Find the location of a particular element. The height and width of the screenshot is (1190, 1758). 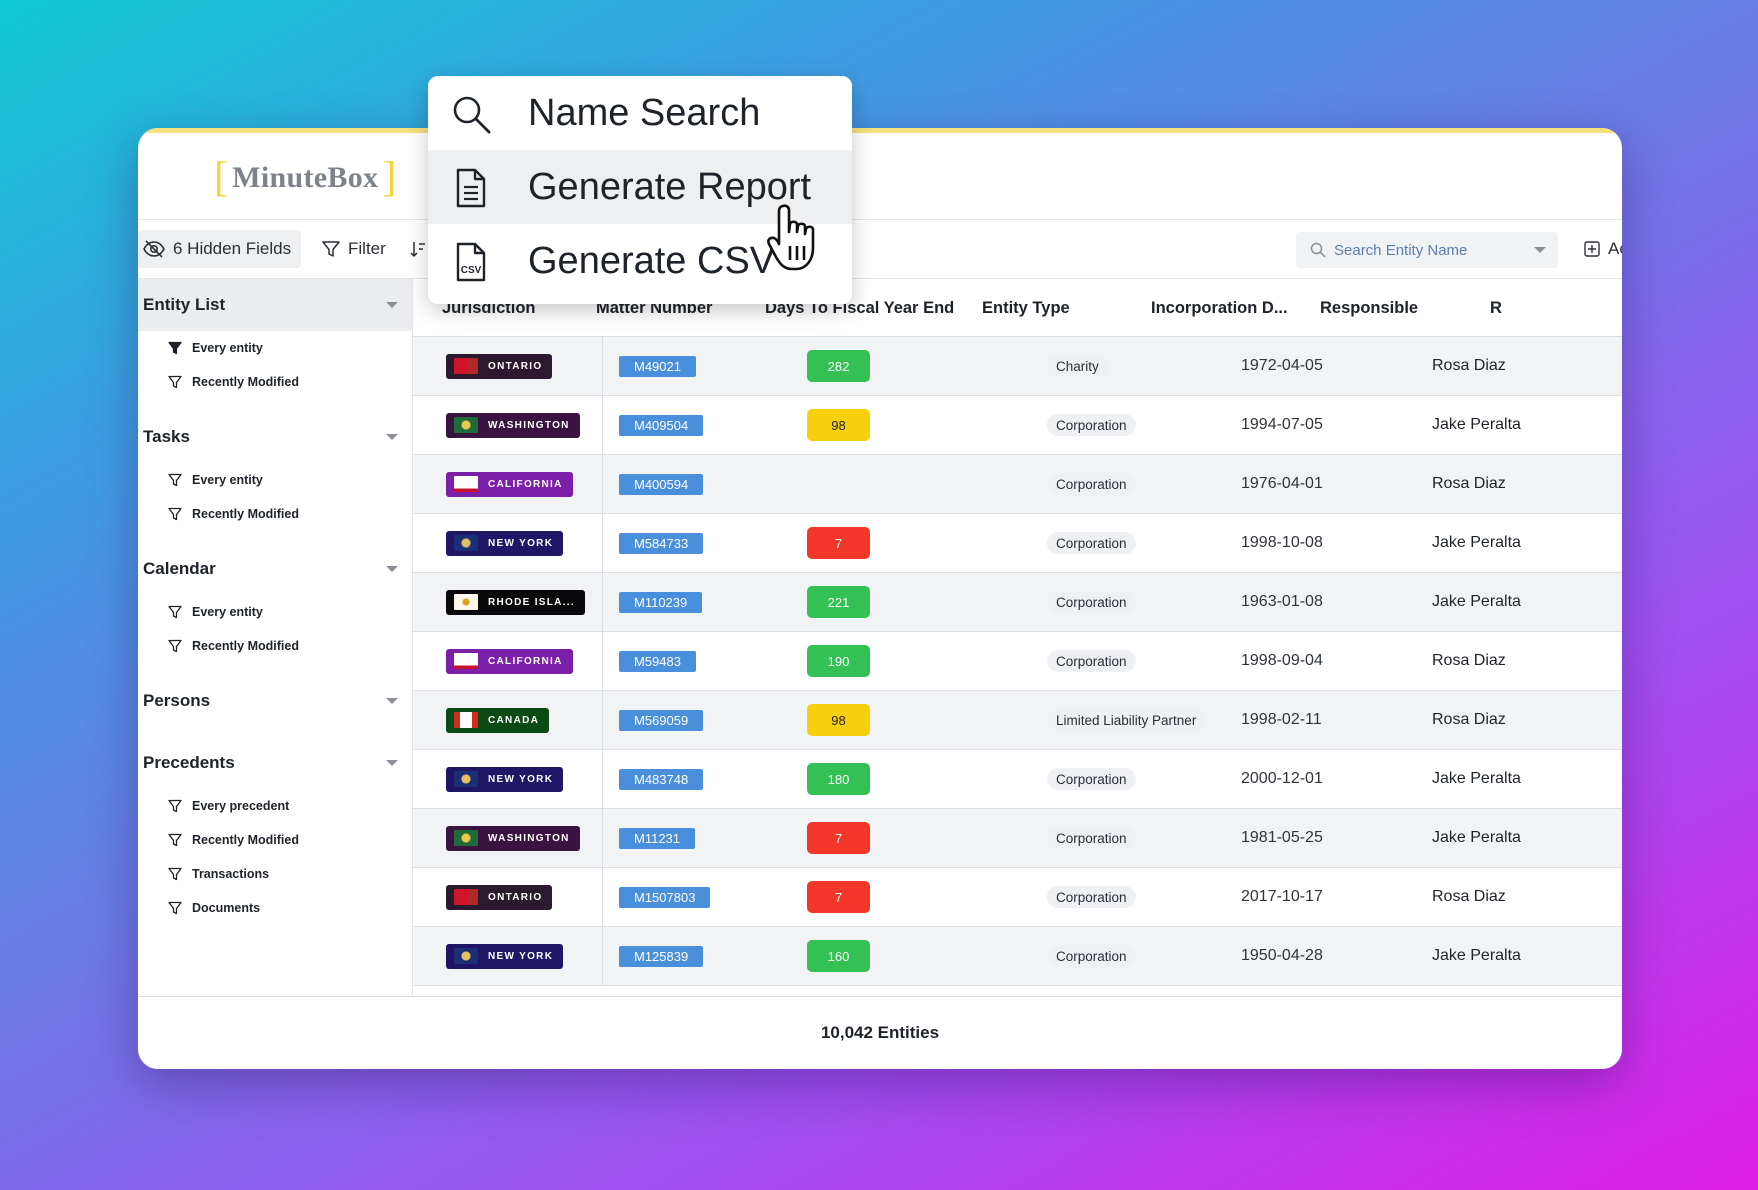

sidebar-item-label: Transactions is located at coordinates (231, 874).